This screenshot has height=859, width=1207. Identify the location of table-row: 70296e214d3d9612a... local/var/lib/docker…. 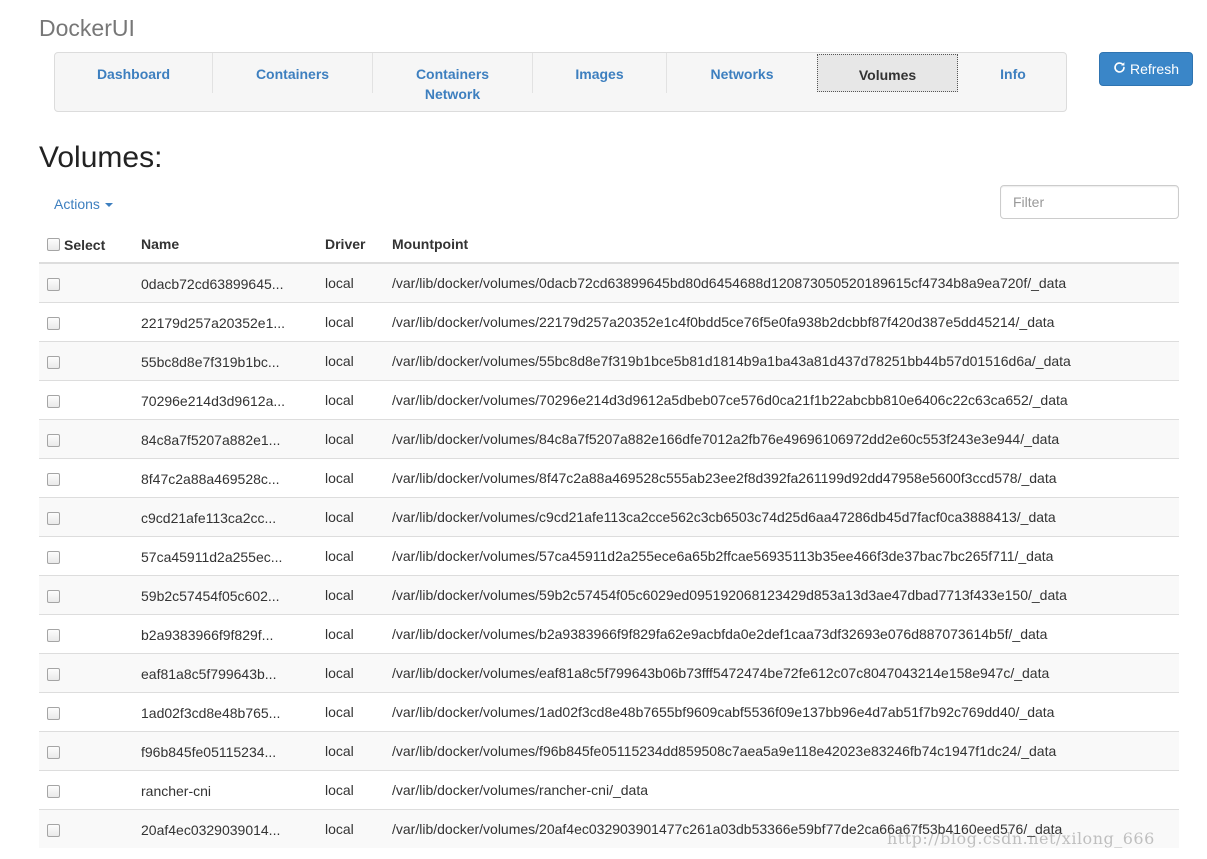
(609, 400).